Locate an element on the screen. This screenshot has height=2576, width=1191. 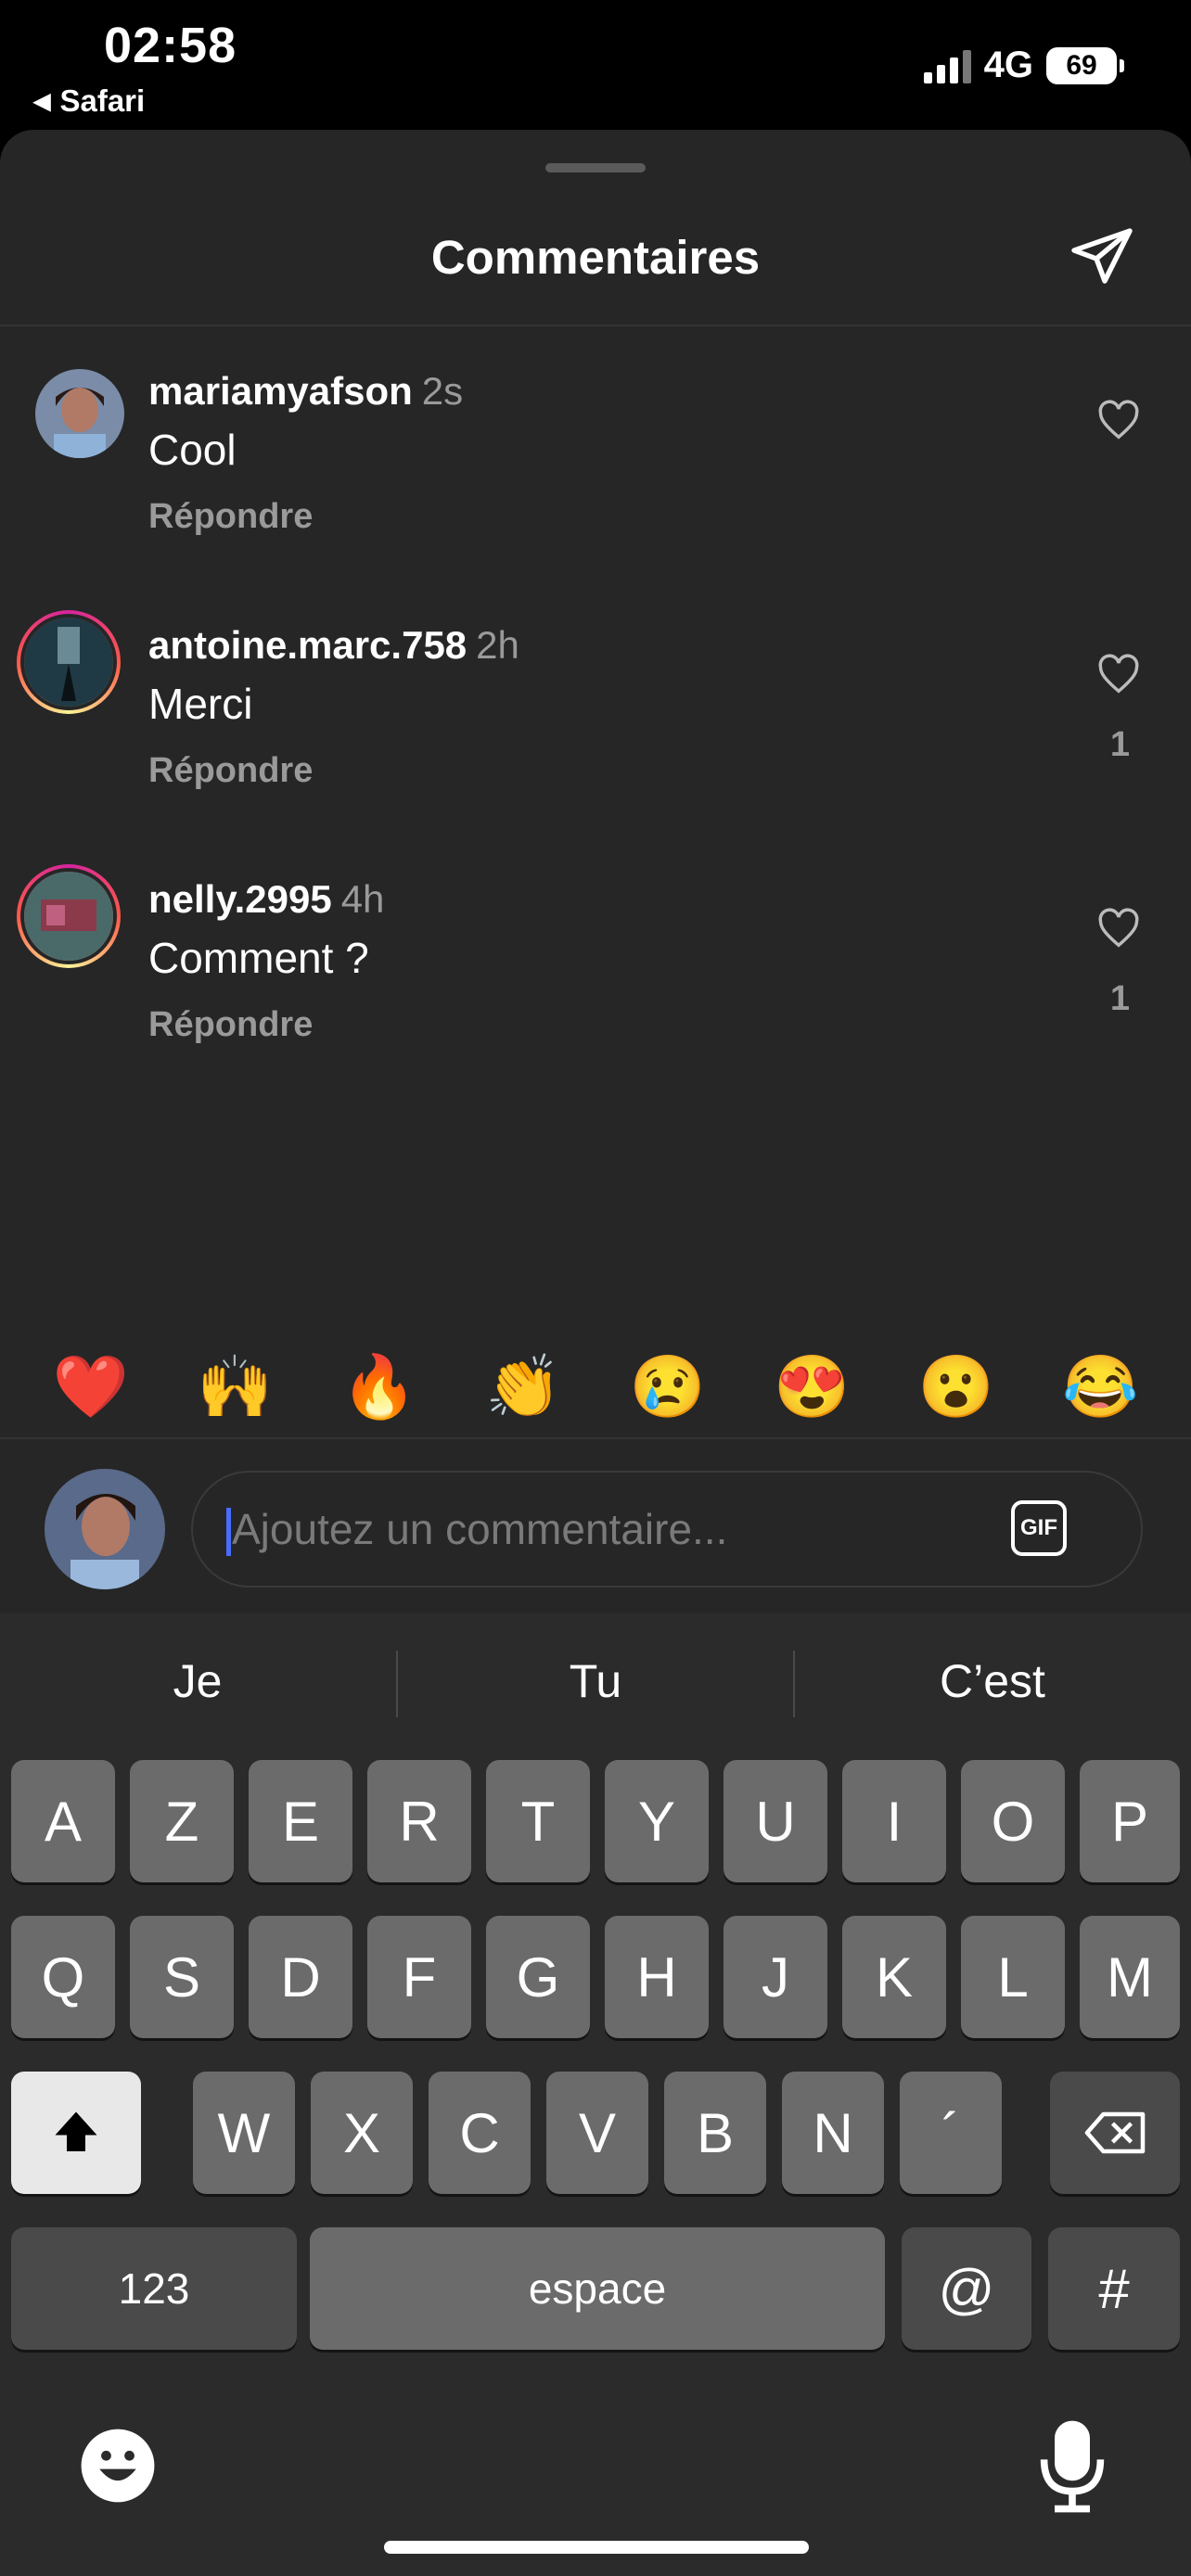
username-text: nelly.2995 is located at coordinates (240, 899).